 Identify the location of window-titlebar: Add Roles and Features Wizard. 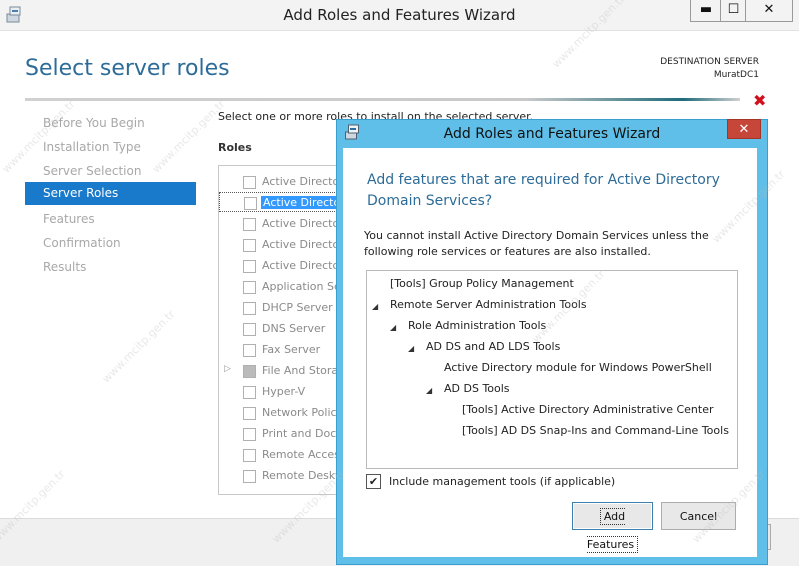
(399, 15).